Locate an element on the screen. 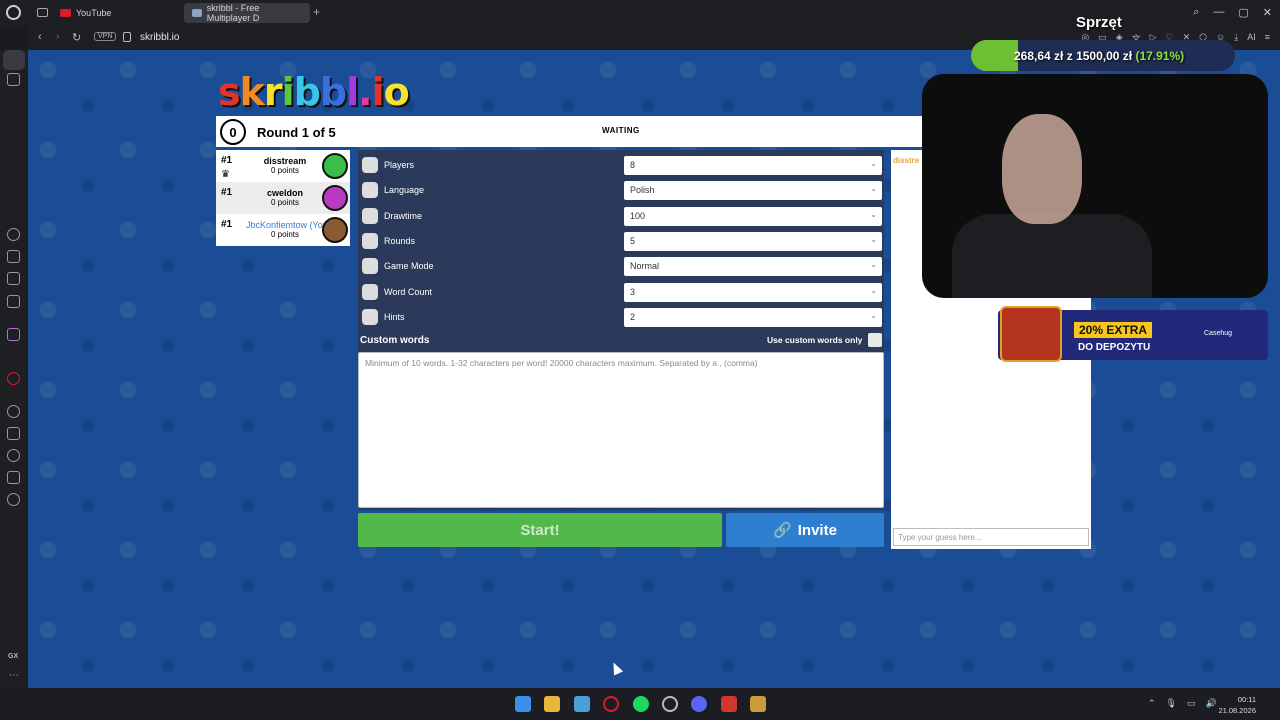  game-header: 0 Round 1 of 5 WAITING is located at coordinates (569, 131).